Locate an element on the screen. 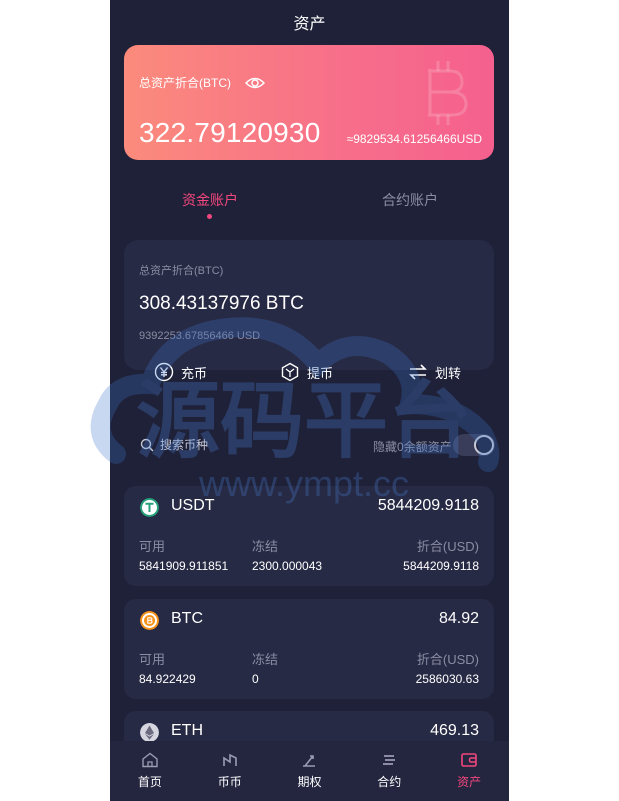 Image resolution: width=619 pixels, height=801 pixels. page-header: 资产 is located at coordinates (309, 22).